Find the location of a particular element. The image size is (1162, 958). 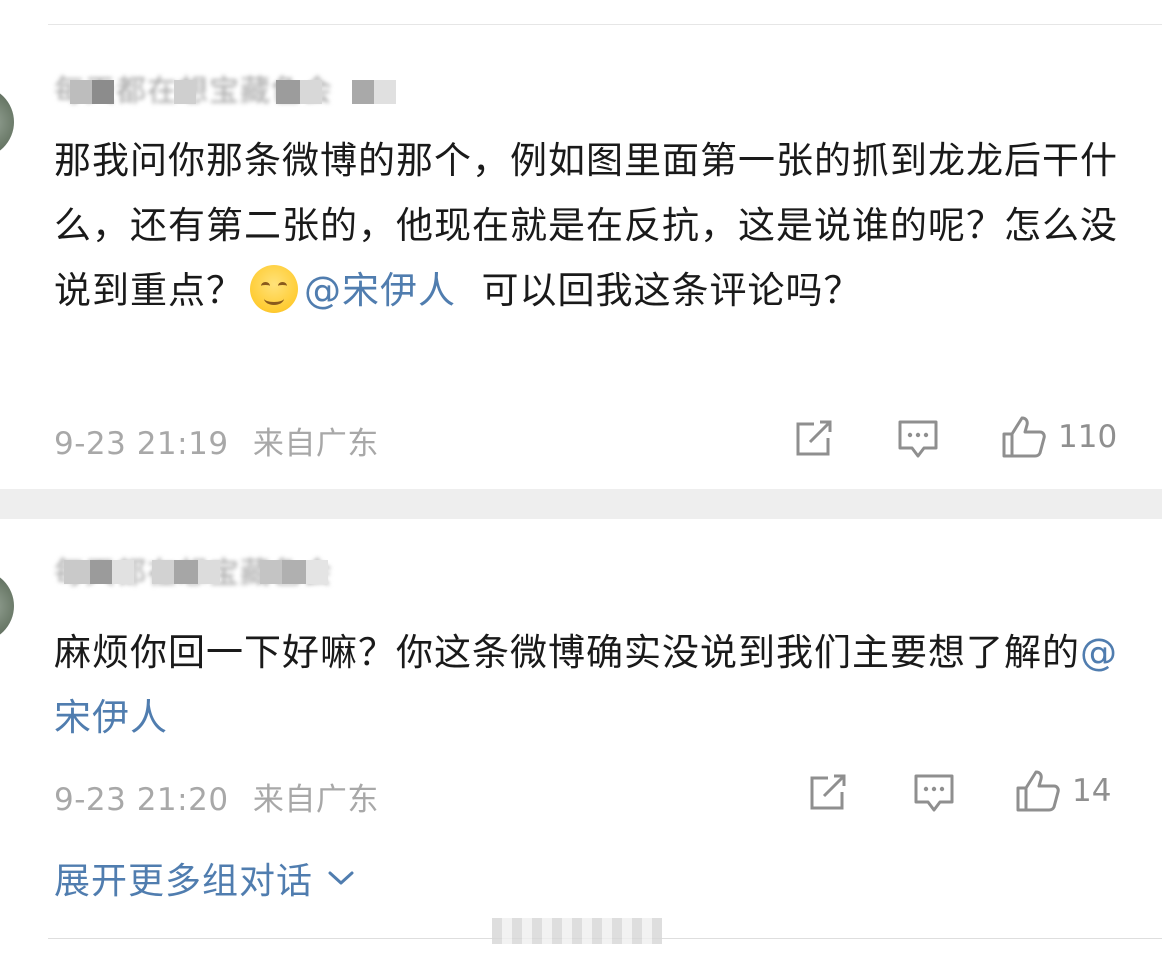

smile-emoji-icon is located at coordinates (274, 289).